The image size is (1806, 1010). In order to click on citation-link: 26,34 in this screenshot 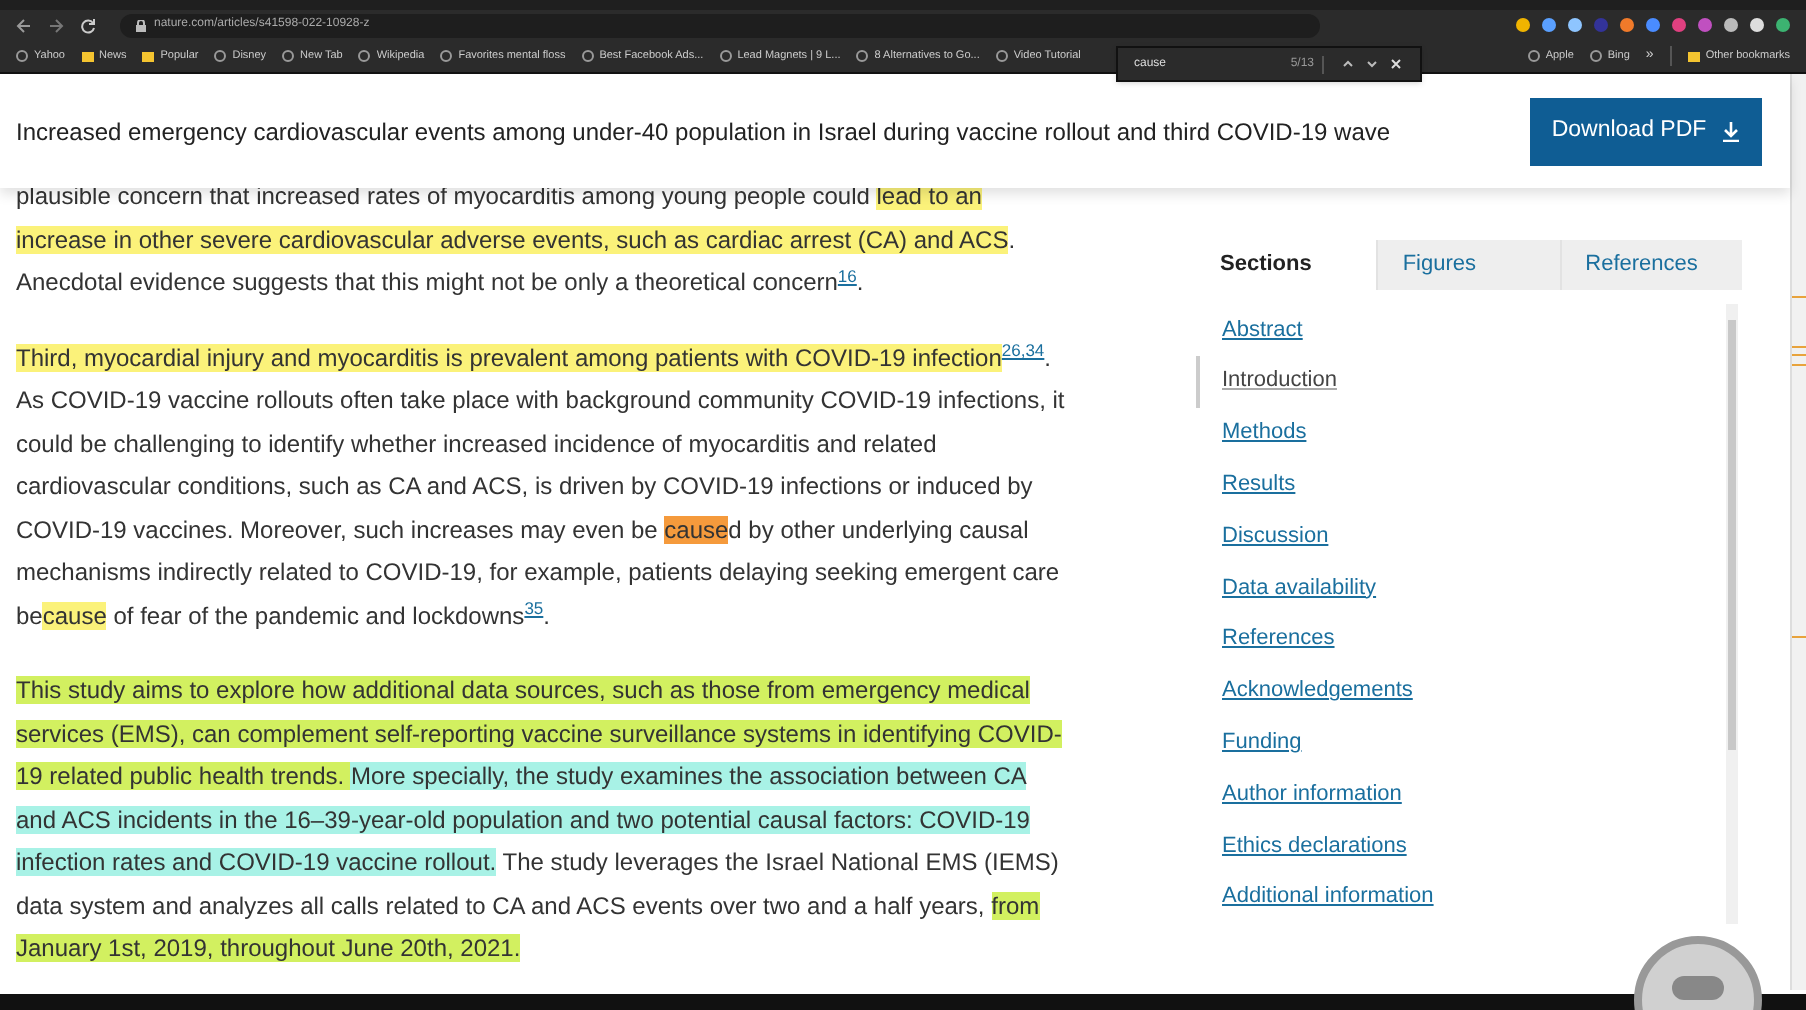, I will do `click(1023, 350)`.